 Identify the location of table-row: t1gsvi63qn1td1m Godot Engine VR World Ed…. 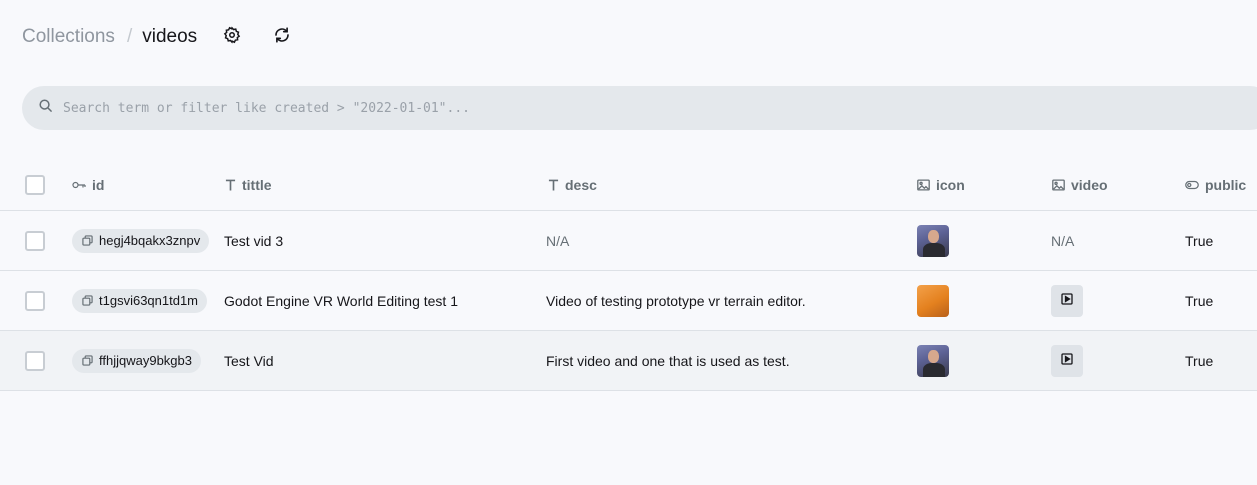
(628, 301).